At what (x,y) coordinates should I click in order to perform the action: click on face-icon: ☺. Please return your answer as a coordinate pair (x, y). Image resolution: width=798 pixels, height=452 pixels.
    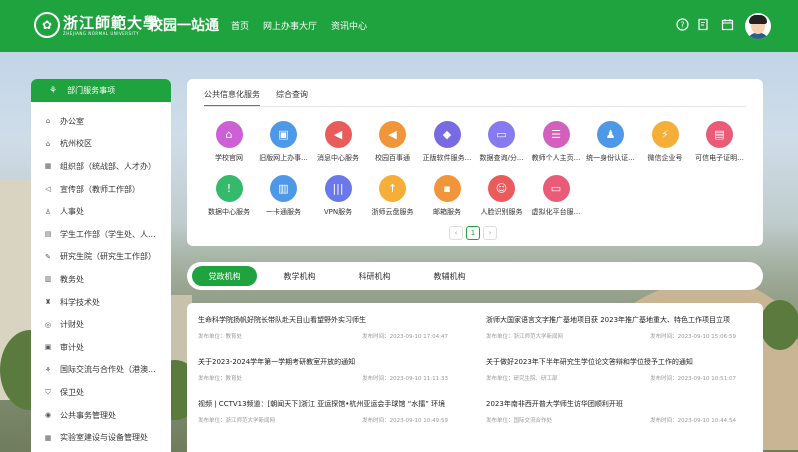
    Looking at the image, I should click on (501, 188).